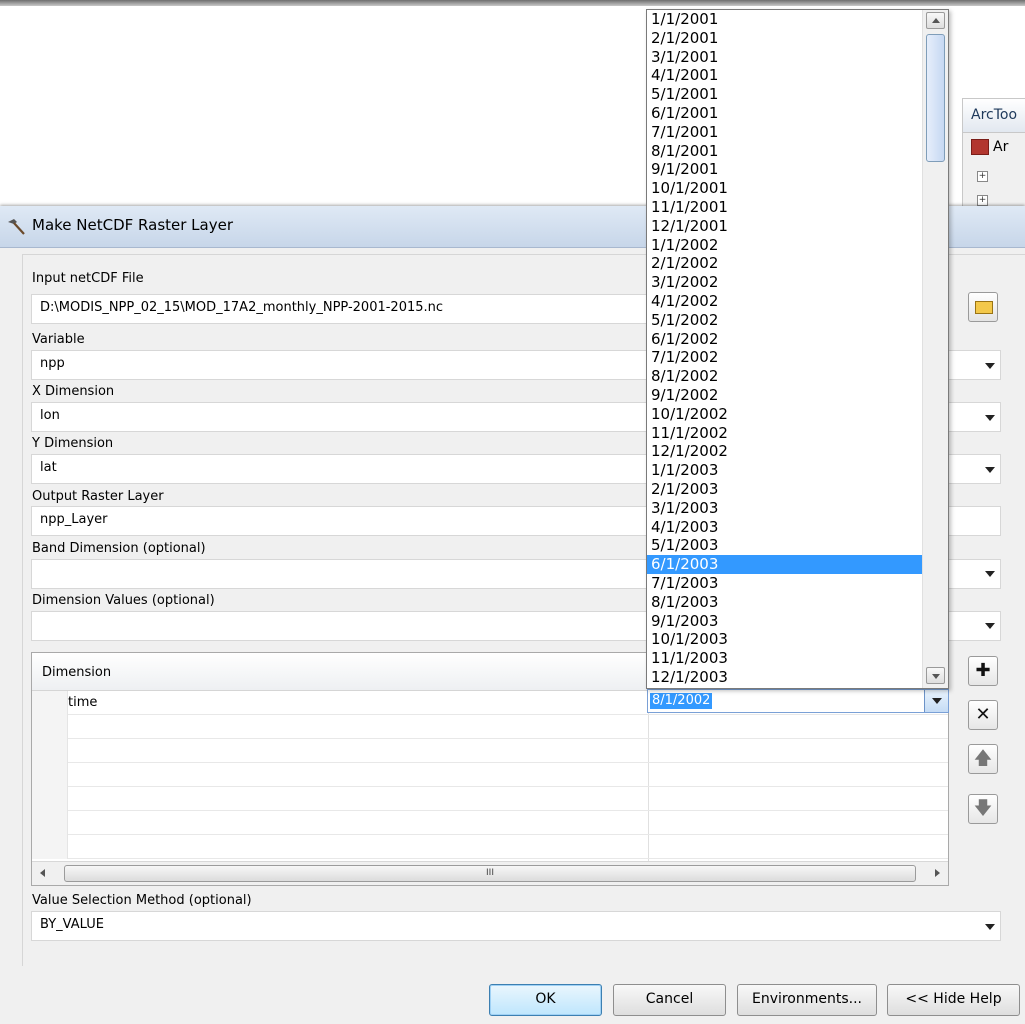  Describe the element at coordinates (935, 20) in the screenshot. I see `scroll-up-icon` at that location.